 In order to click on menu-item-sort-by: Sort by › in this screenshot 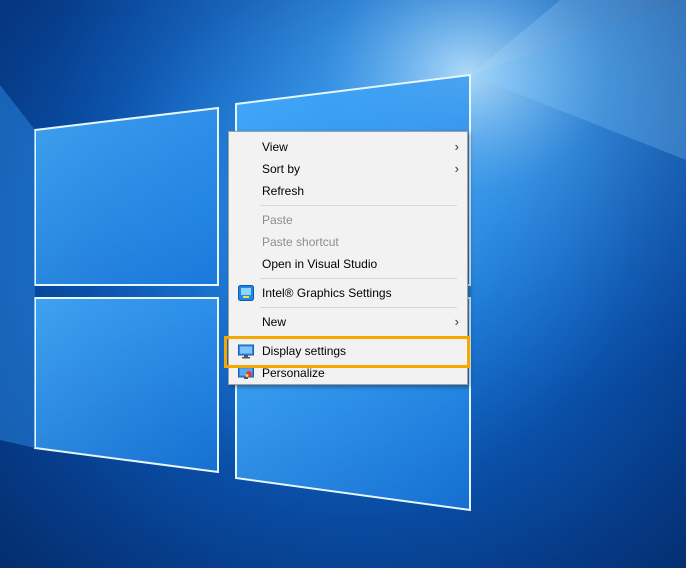, I will do `click(348, 169)`.